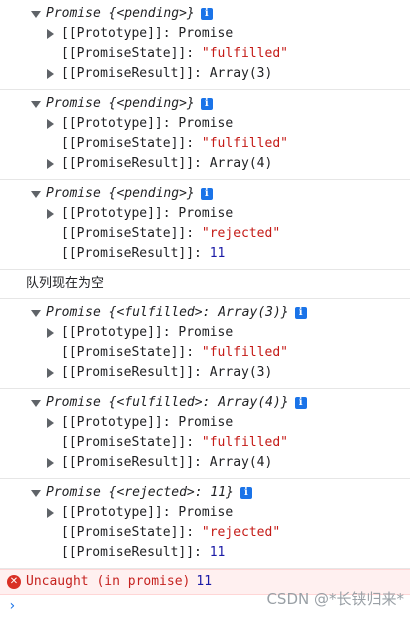  What do you see at coordinates (171, 492) in the screenshot?
I see `promise-state-summary: {<rejected>: 11}` at bounding box center [171, 492].